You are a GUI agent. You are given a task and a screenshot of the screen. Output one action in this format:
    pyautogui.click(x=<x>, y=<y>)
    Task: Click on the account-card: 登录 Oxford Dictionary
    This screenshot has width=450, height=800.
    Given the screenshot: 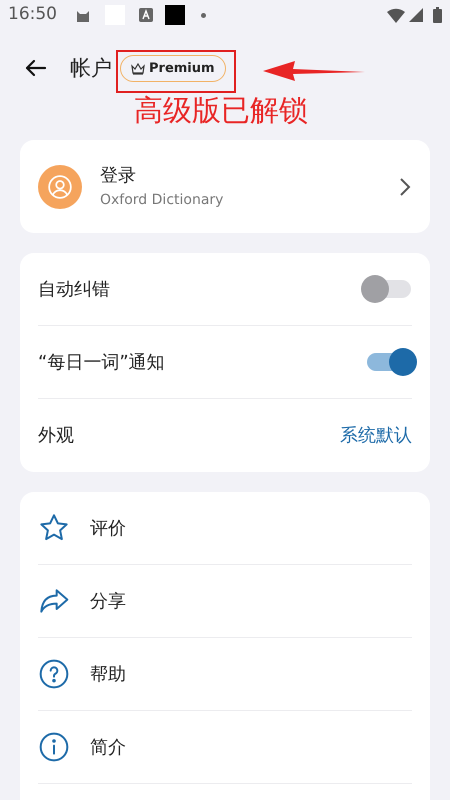 What is the action you would take?
    pyautogui.click(x=225, y=186)
    